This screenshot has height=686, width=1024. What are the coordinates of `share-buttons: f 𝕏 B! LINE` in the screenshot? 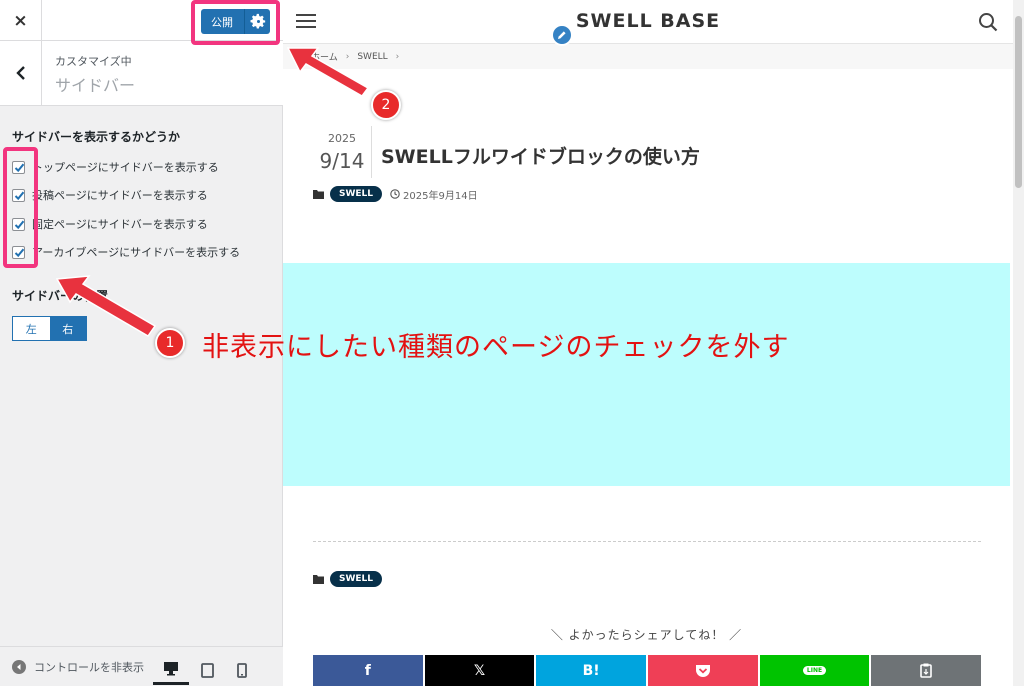 It's located at (647, 670).